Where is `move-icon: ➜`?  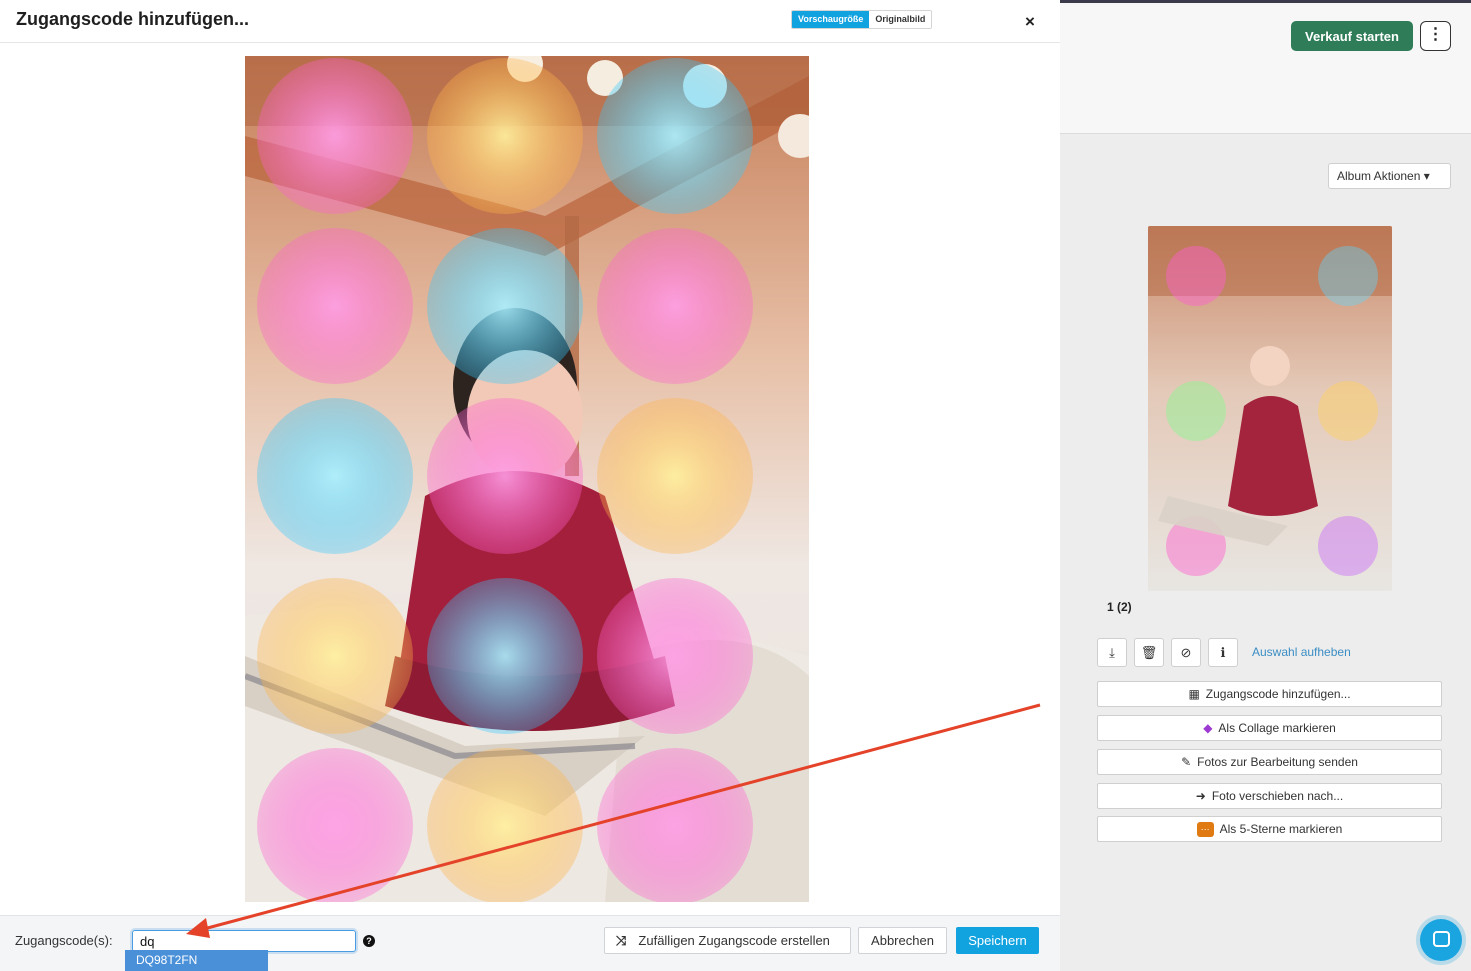
move-icon: ➜ is located at coordinates (1200, 796).